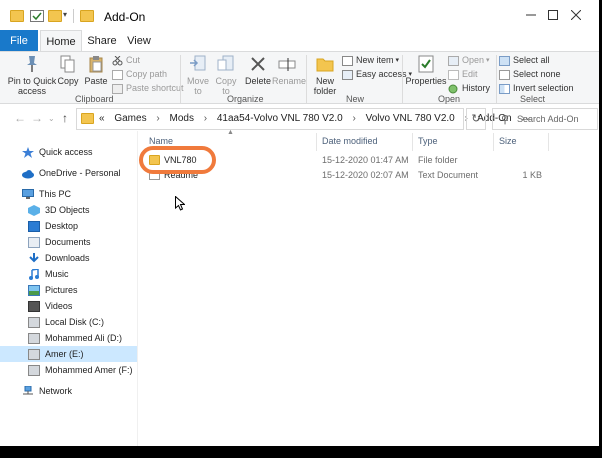 This screenshot has width=602, height=458. I want to click on video-icon, so click(34, 306).